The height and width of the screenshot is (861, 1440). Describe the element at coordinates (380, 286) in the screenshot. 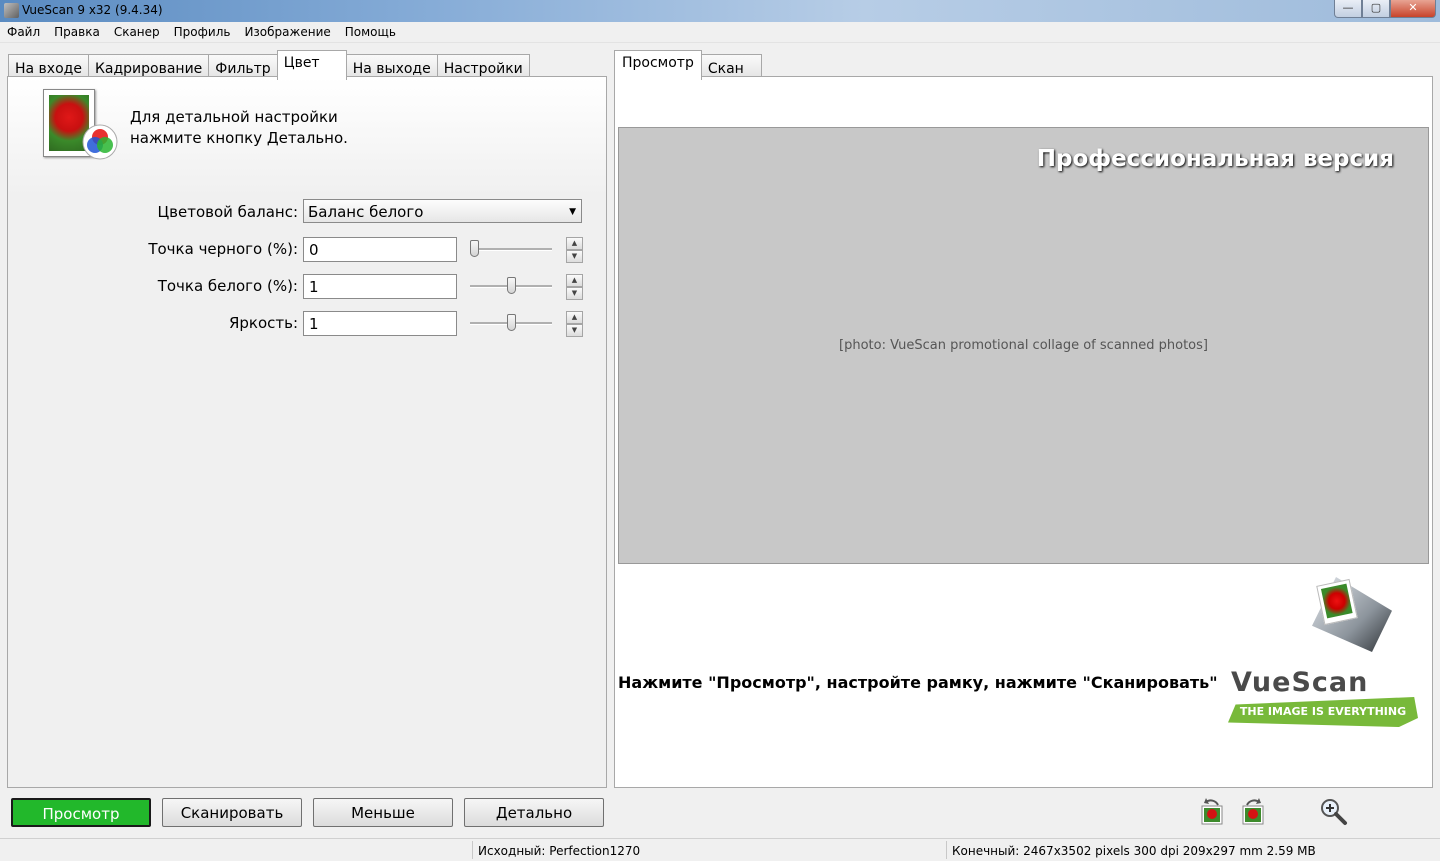

I see `white-point-input: 1` at that location.